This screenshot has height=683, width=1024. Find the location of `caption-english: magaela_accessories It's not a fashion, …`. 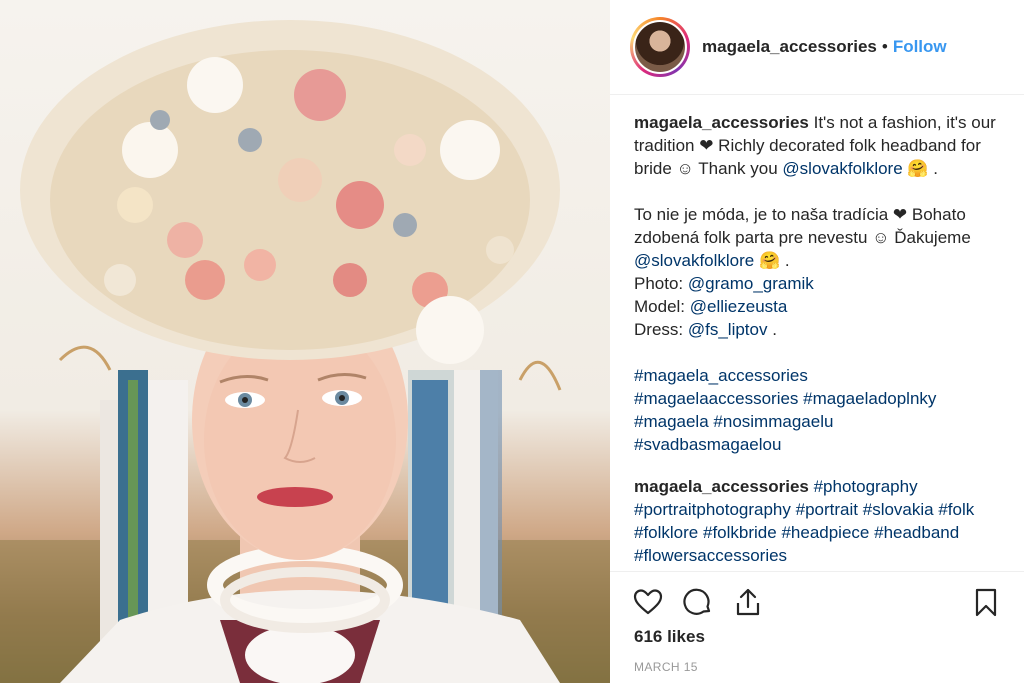

caption-english: magaela_accessories It's not a fashion, … is located at coordinates (819, 145).